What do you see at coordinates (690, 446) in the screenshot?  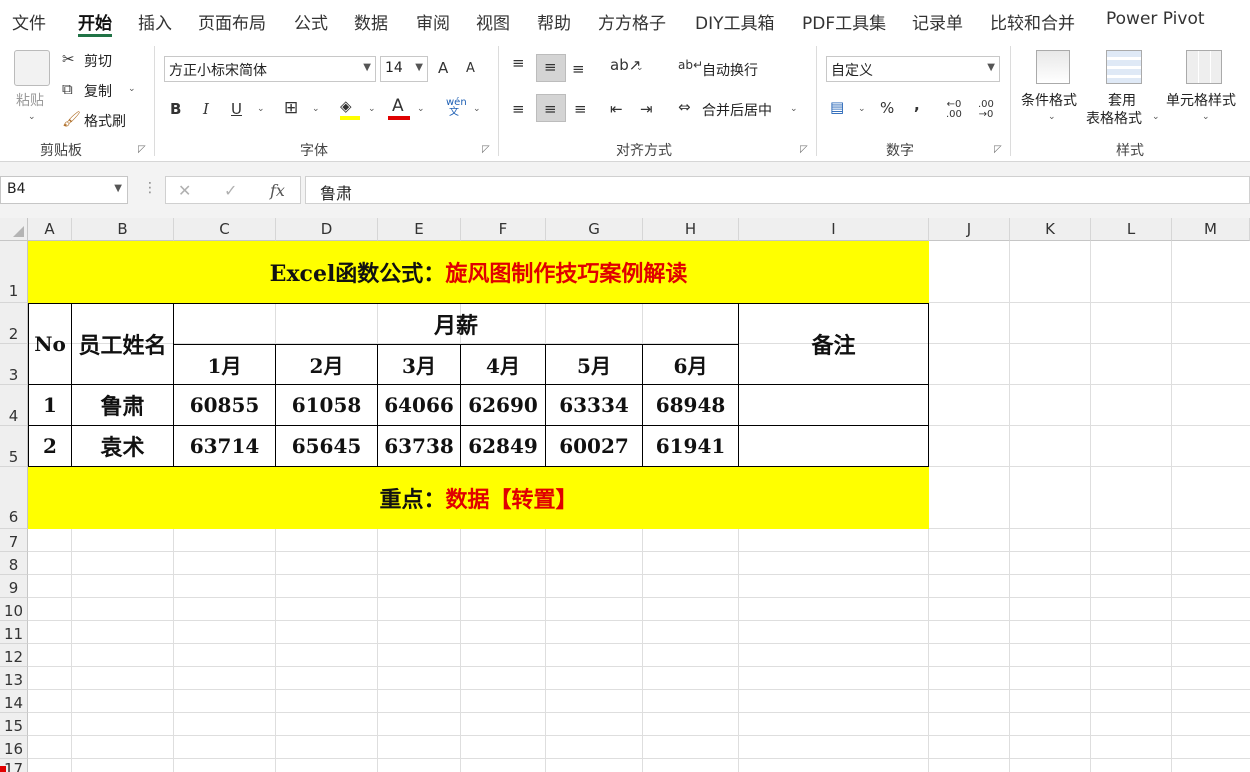 I see `table-cell-salary: 61941` at bounding box center [690, 446].